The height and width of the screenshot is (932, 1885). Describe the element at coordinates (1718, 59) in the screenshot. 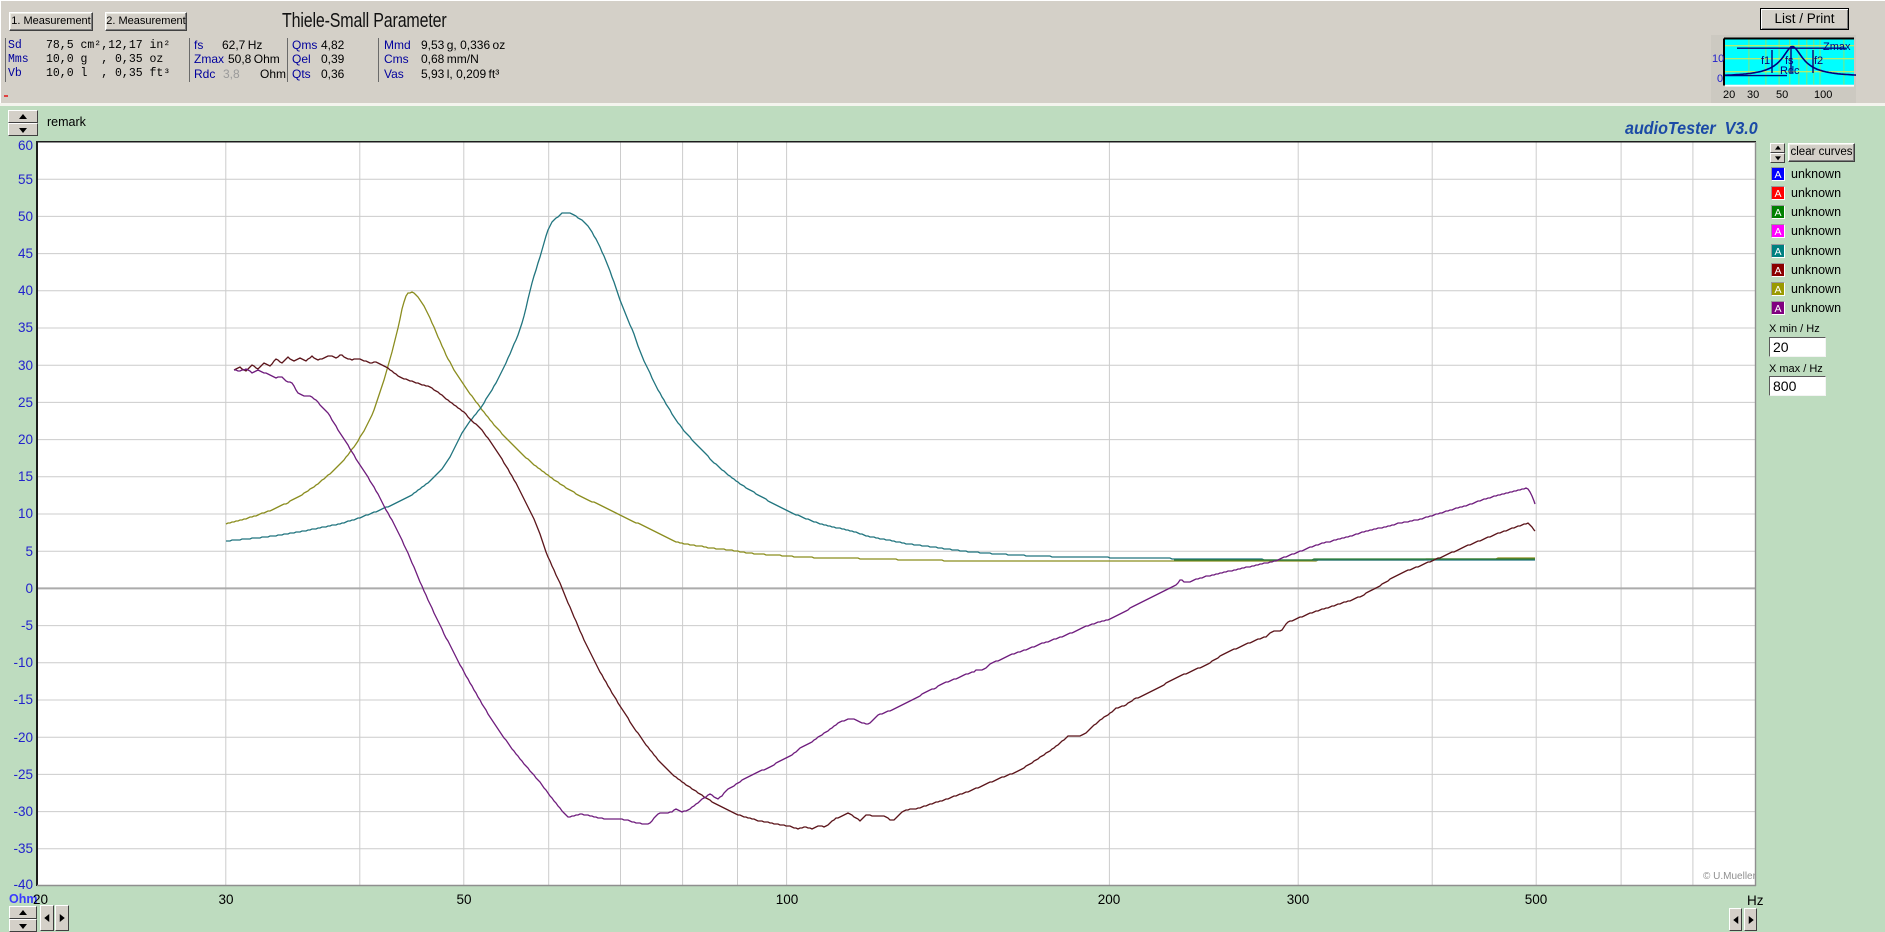

I see `svg-text: 10` at that location.